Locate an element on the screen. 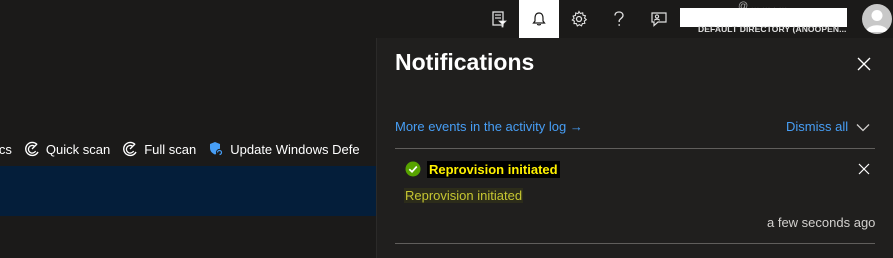 The width and height of the screenshot is (893, 258). activity-log-link: More events in the activity log → is located at coordinates (489, 126).